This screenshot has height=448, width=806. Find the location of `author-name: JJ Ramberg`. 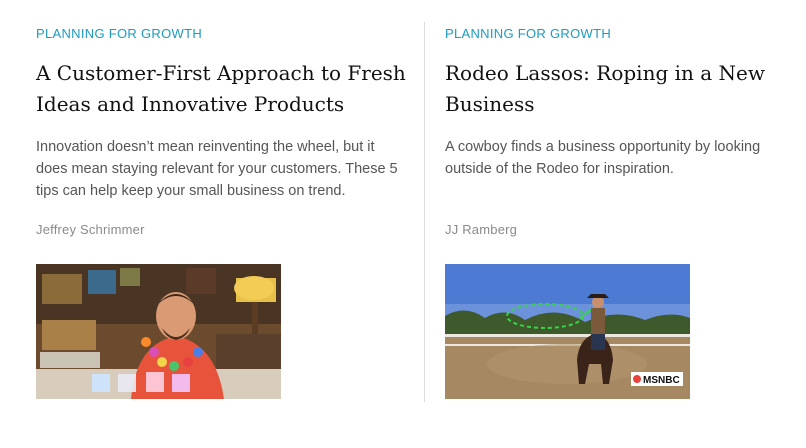

author-name: JJ Ramberg is located at coordinates (481, 229).